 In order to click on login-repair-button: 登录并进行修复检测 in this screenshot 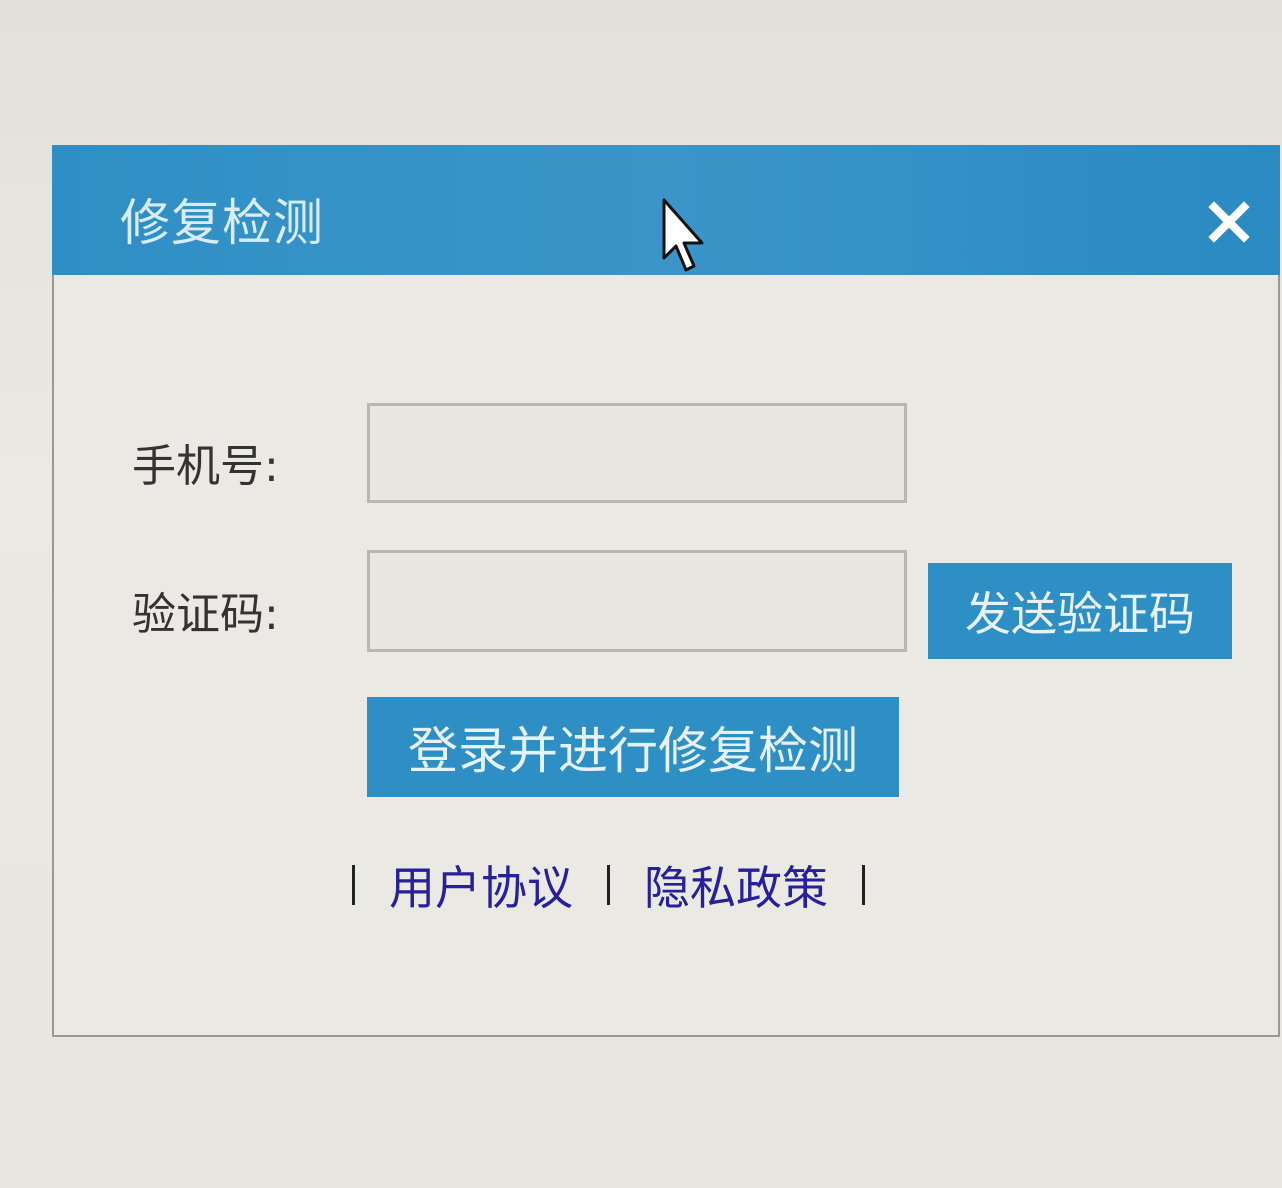, I will do `click(633, 747)`.